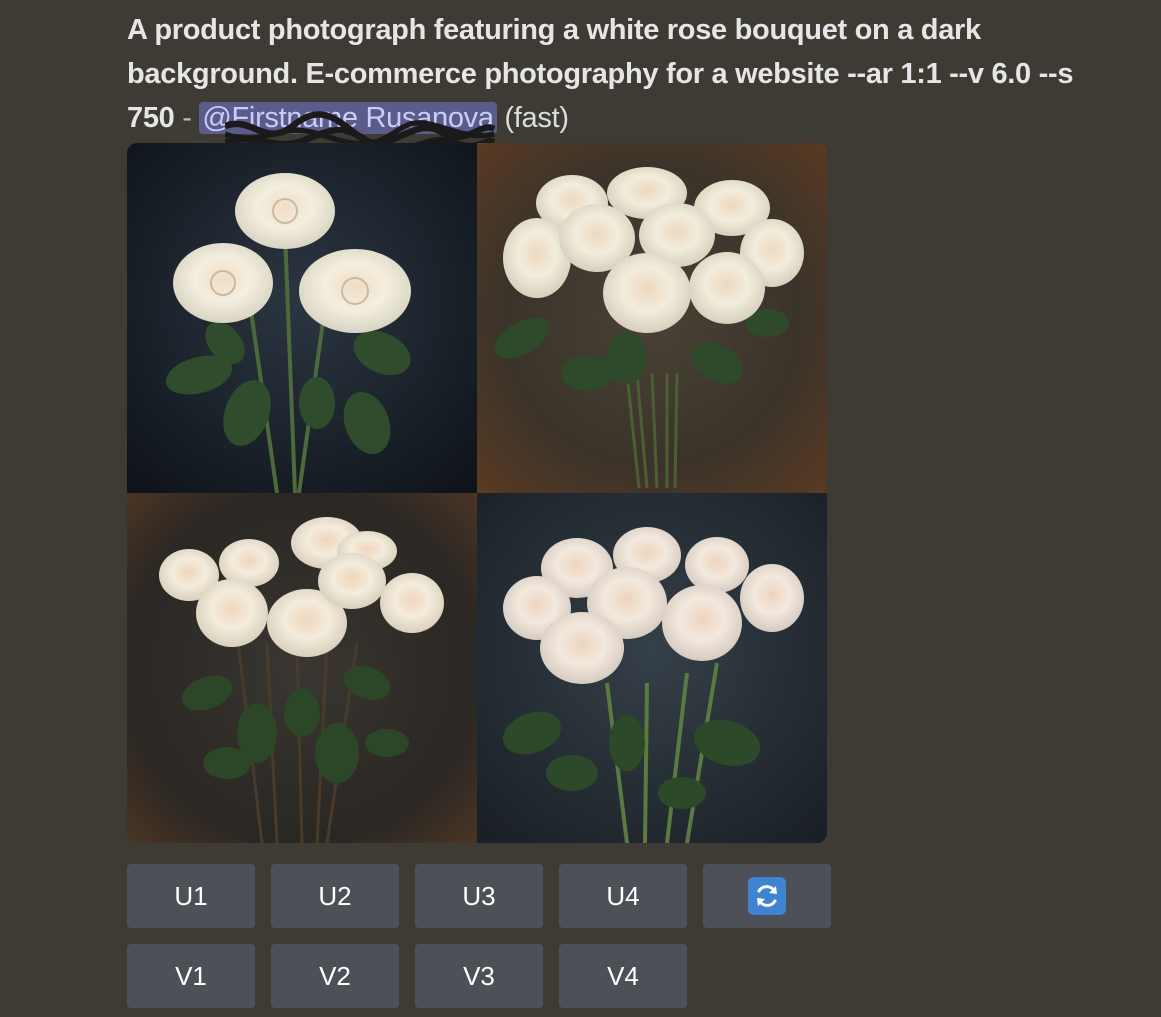 The image size is (1161, 1017). I want to click on u4-button: U4, so click(623, 896).